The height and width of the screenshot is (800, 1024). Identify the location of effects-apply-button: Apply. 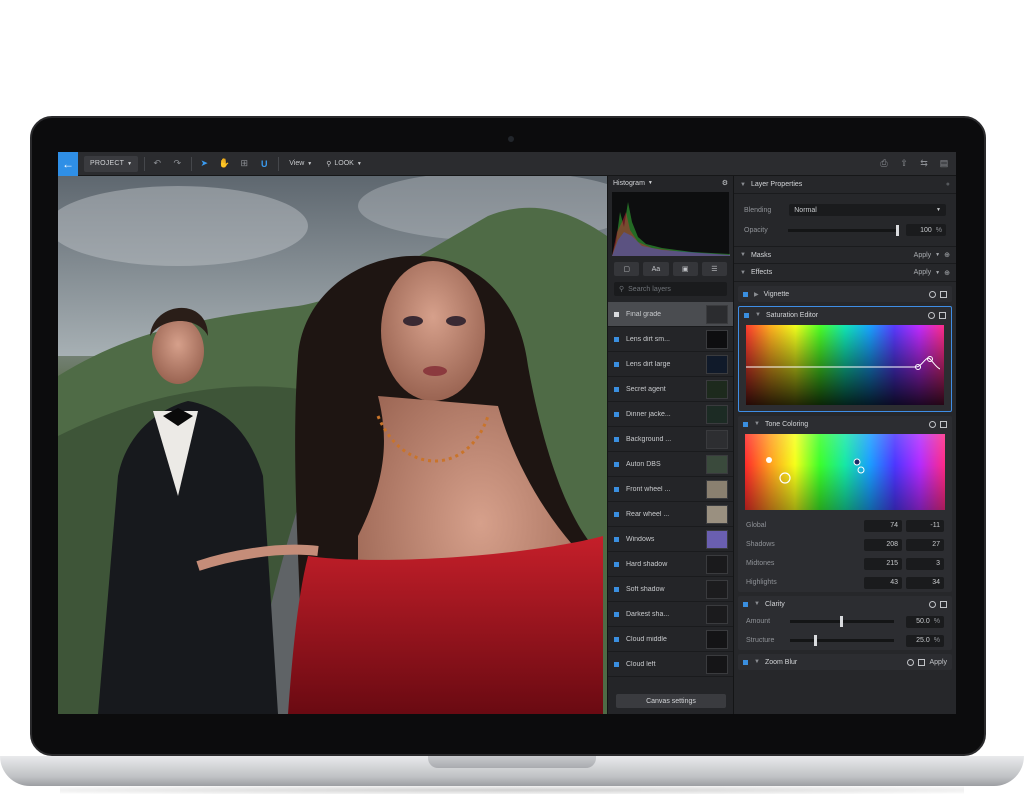
(923, 272).